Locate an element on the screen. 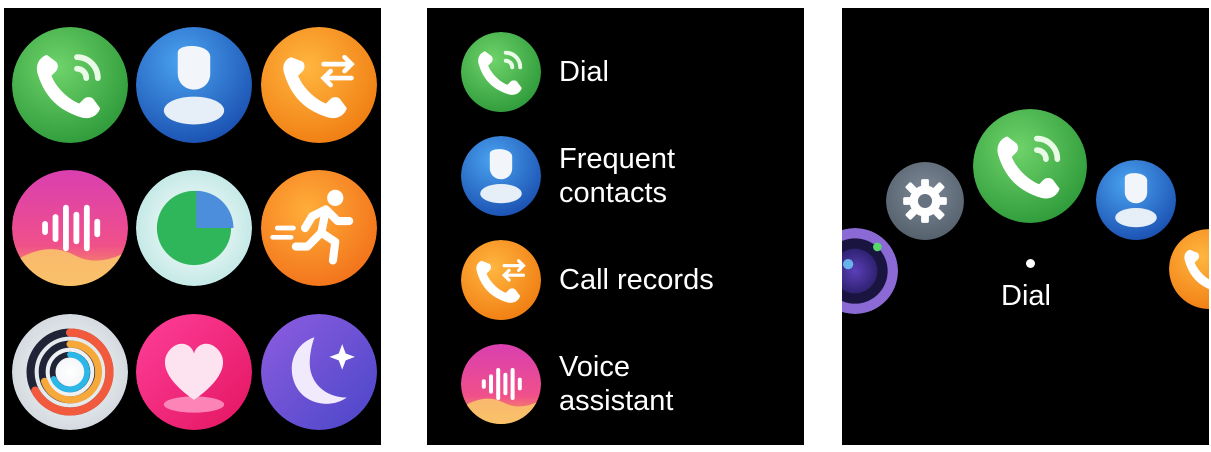 Image resolution: width=1211 pixels, height=452 pixels. list-item-label: Dial is located at coordinates (584, 72).